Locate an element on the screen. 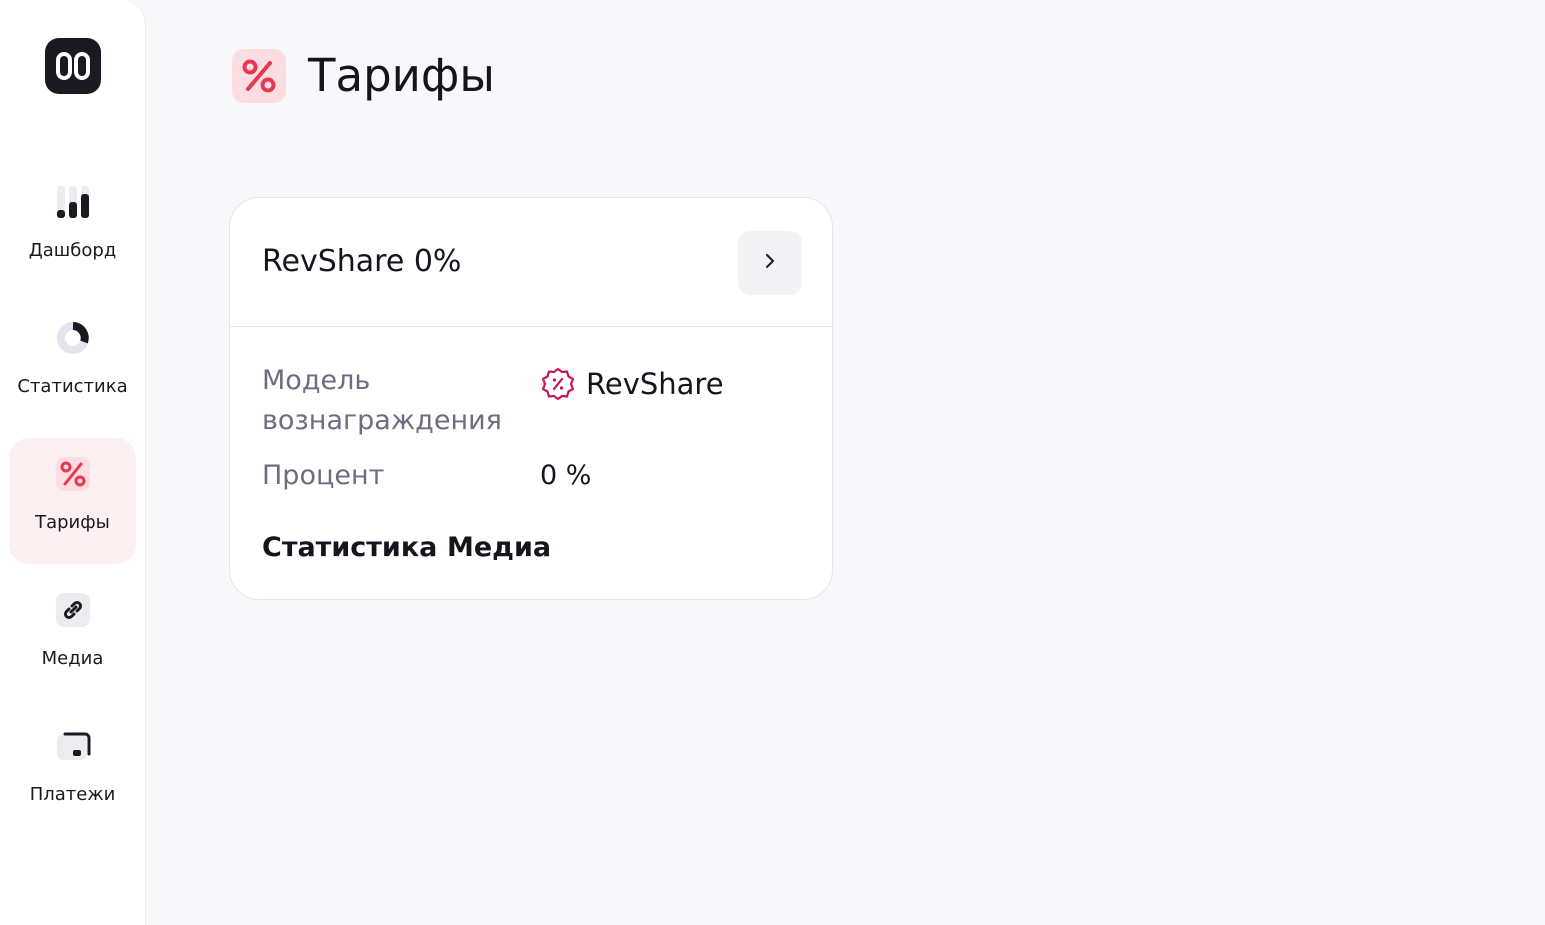 The height and width of the screenshot is (925, 1545). discount-badge-icon is located at coordinates (558, 384).